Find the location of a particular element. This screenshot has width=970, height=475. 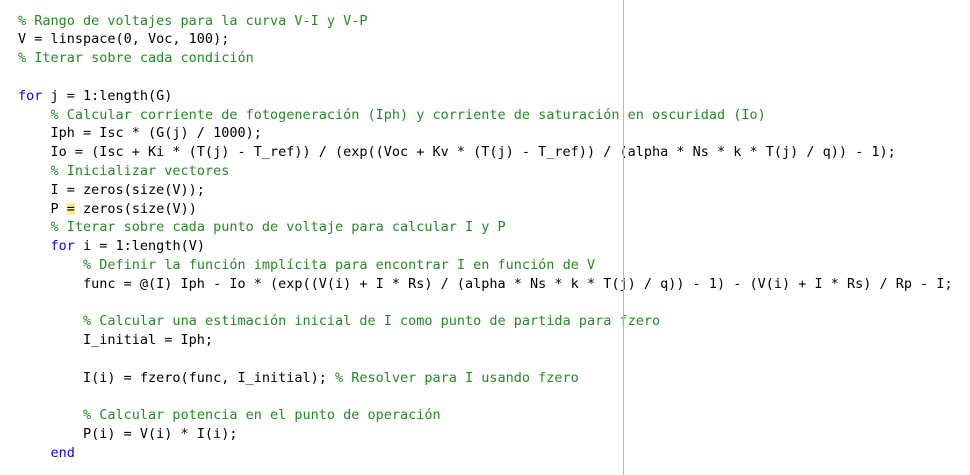

code-text: P(i) = V(i) * I(i); is located at coordinates (128, 434).